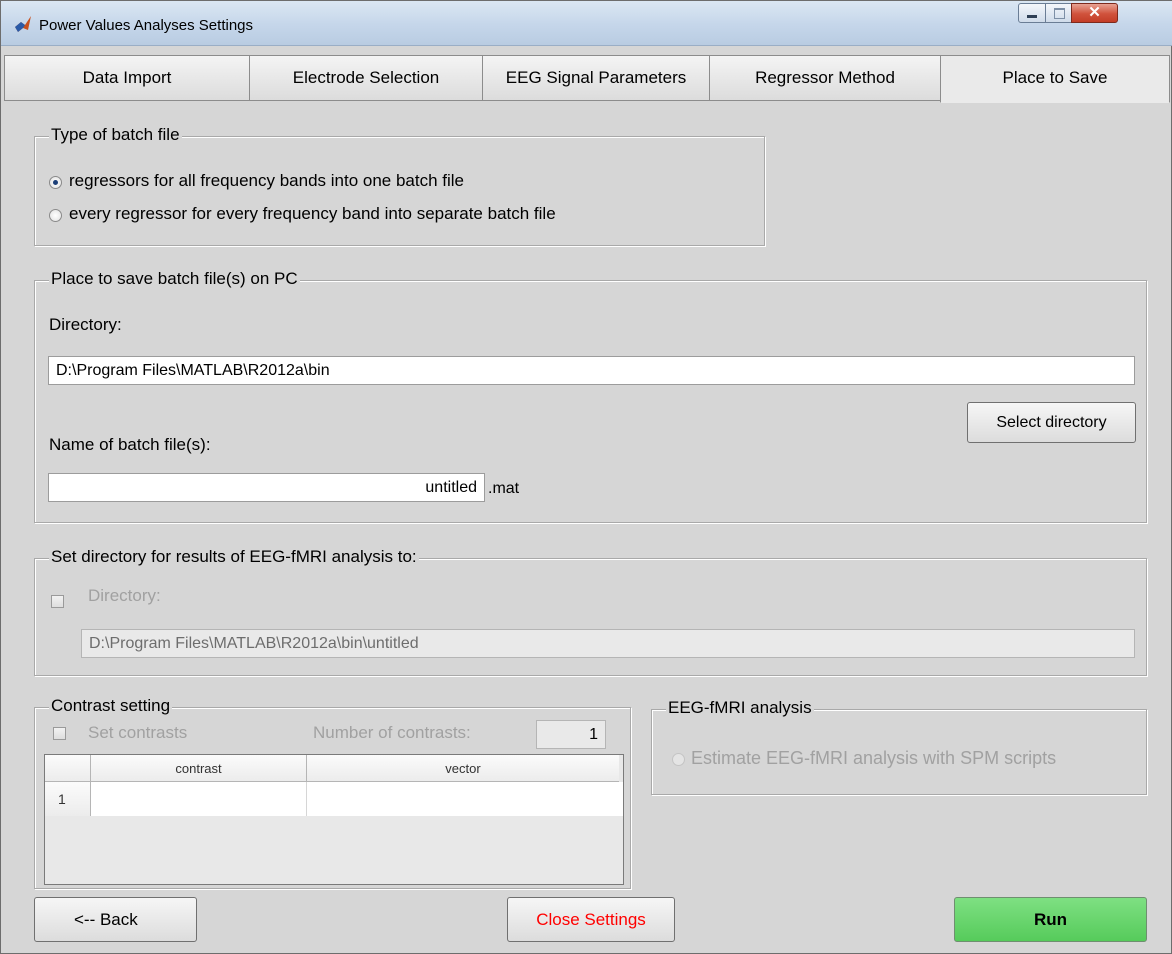 This screenshot has height=954, width=1172. I want to click on minimize-button, so click(1032, 13).